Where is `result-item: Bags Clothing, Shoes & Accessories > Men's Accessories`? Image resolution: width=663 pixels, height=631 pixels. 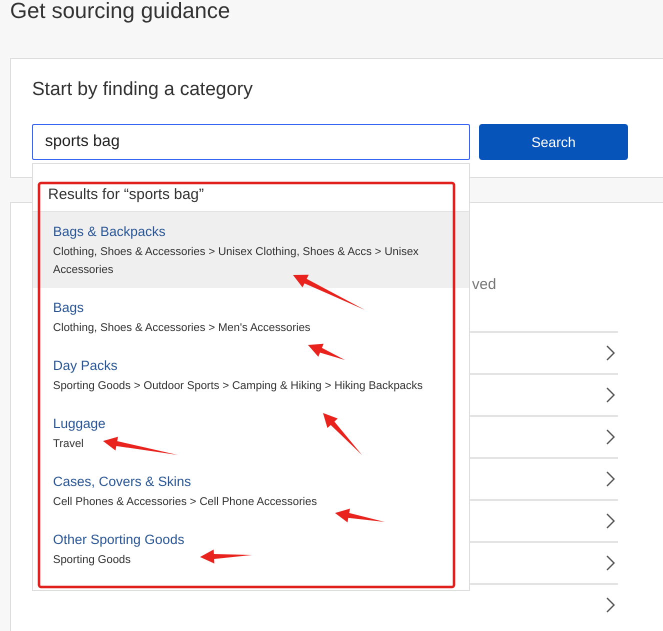
result-item: Bags Clothing, Shoes & Accessories > Men's Accessories is located at coordinates (251, 317).